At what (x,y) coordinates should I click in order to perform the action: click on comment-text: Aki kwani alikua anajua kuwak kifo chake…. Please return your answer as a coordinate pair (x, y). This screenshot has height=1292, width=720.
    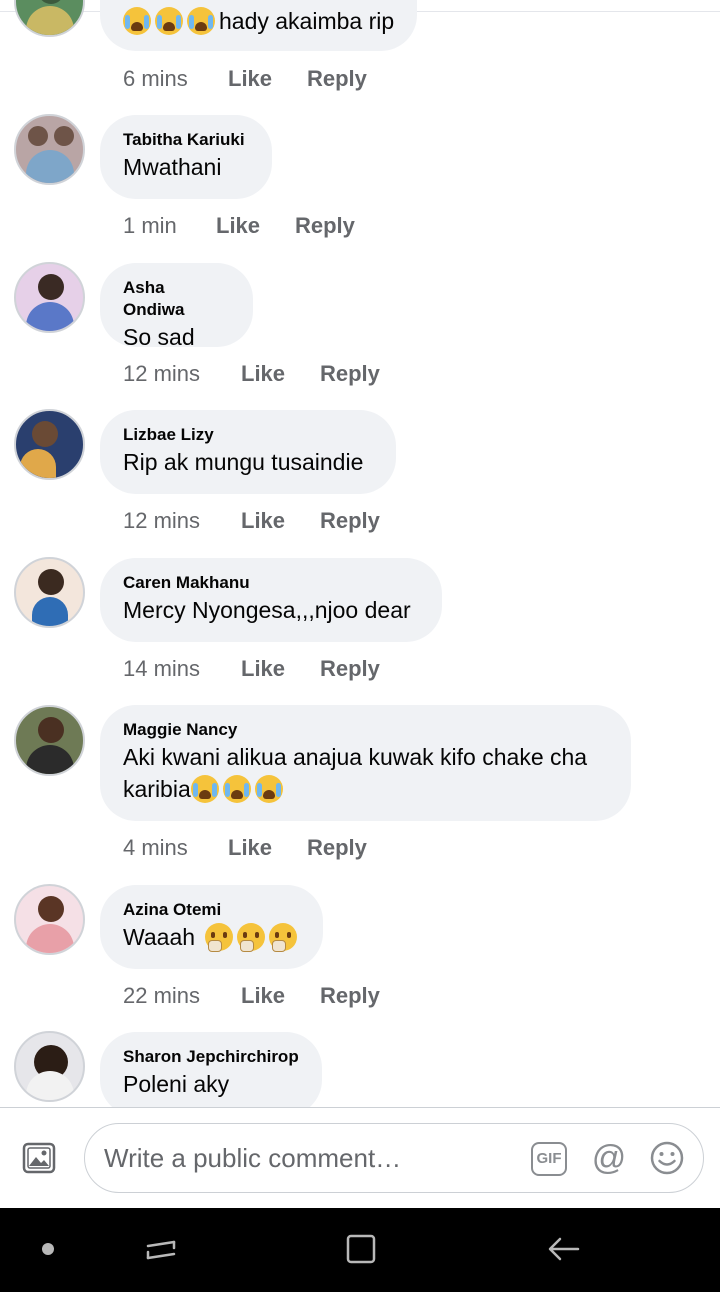
    Looking at the image, I should click on (365, 773).